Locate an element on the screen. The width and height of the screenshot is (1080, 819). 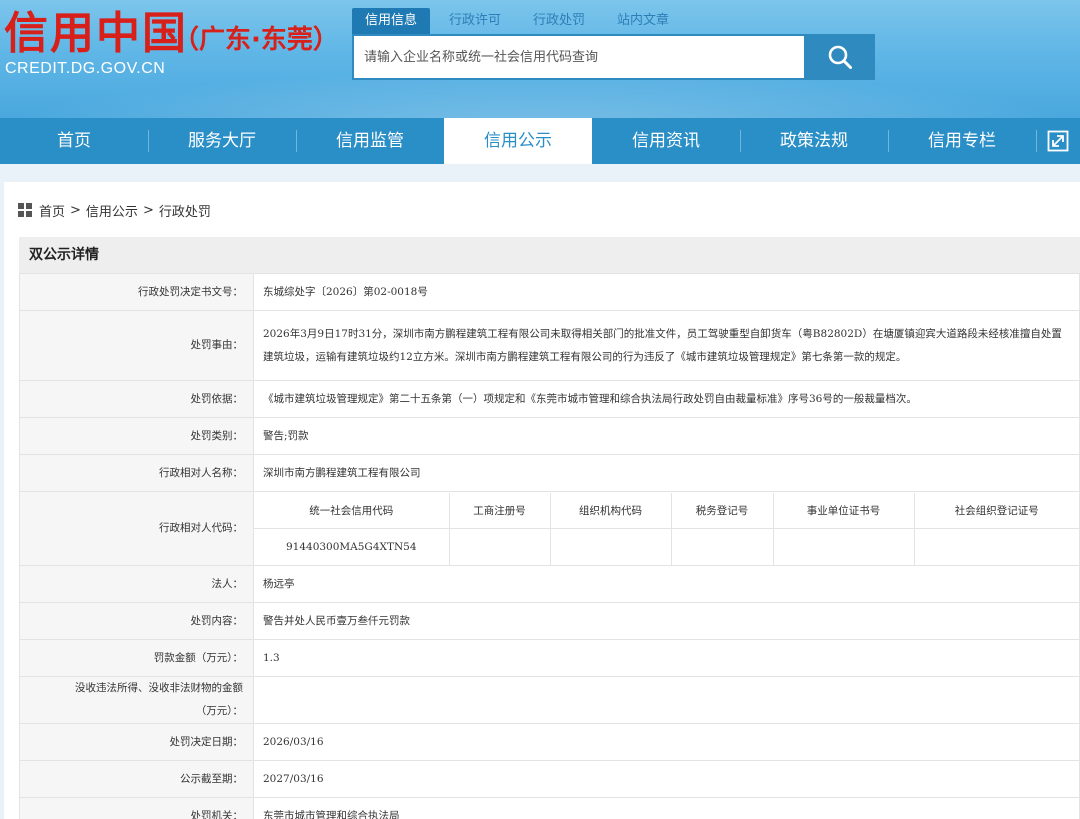
expand-icon is located at coordinates (1058, 141).